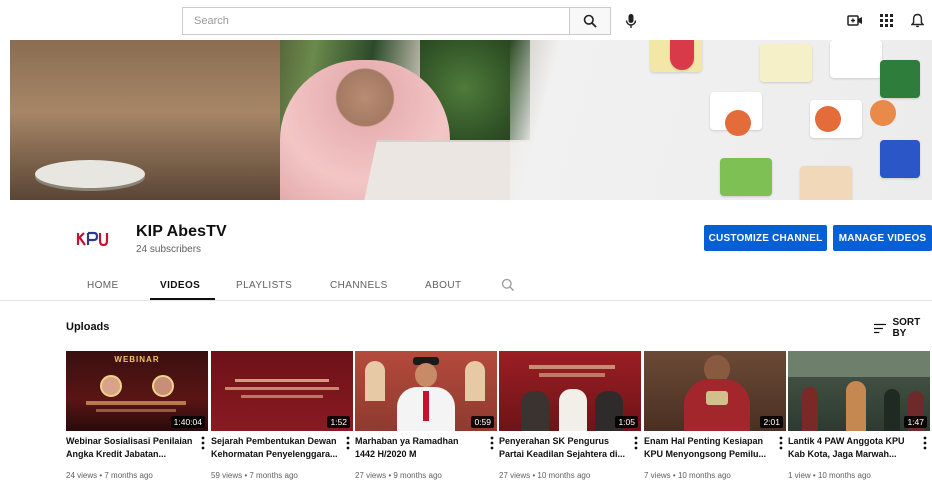 This screenshot has width=932, height=490. Describe the element at coordinates (906, 328) in the screenshot. I see `sort-by-label: SORT BY` at that location.